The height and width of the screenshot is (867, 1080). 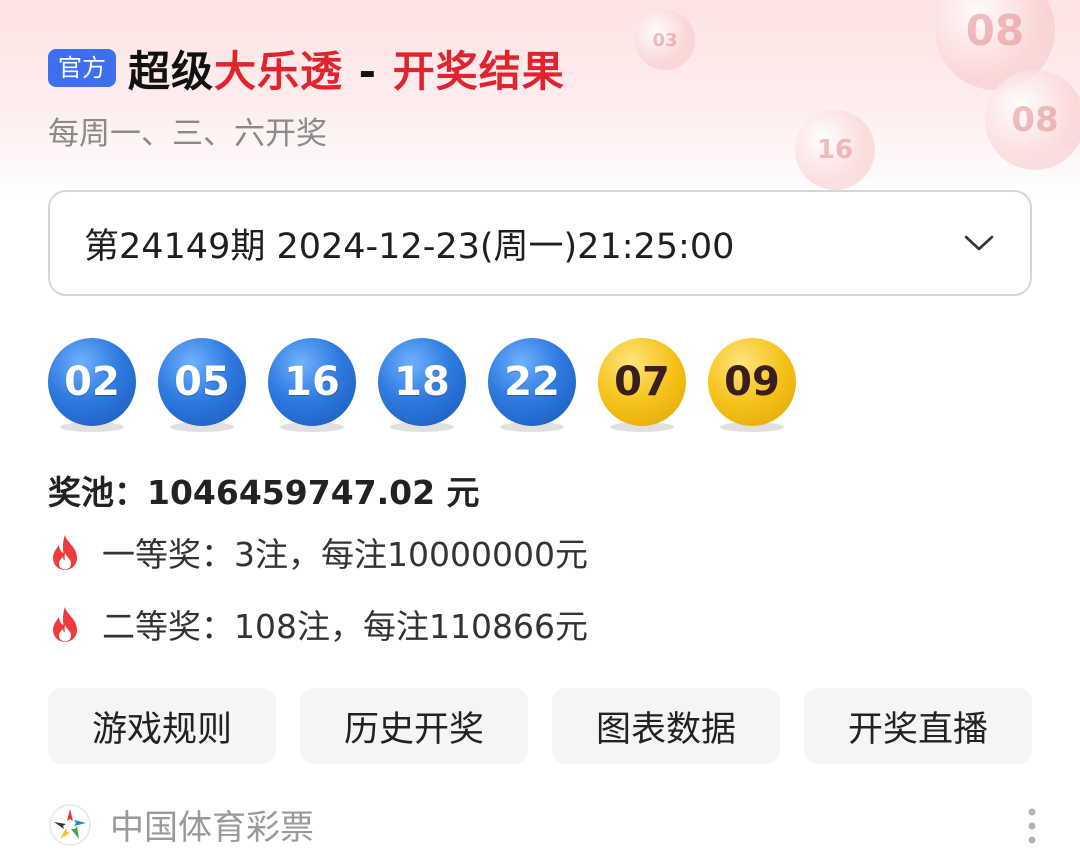 I want to click on china-sports-lottery-logo, so click(x=70, y=825).